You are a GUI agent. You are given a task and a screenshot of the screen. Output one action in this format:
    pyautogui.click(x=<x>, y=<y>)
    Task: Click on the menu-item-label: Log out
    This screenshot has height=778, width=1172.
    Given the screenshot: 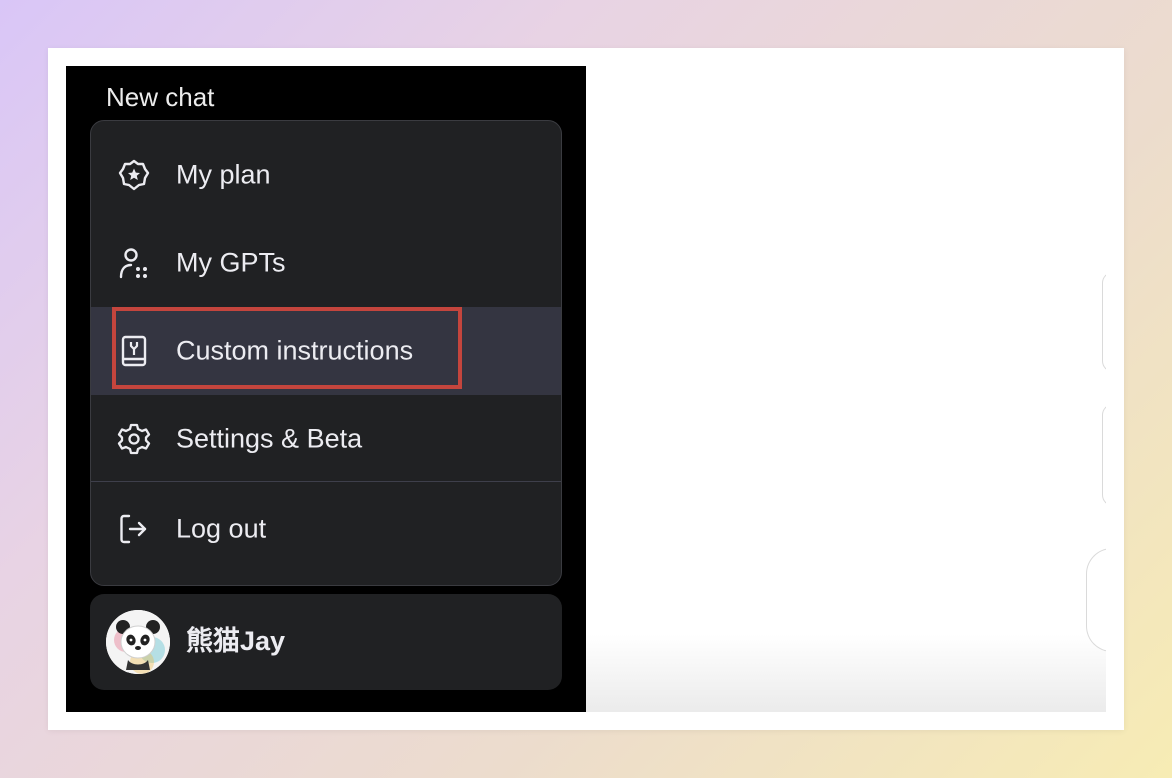 What is the action you would take?
    pyautogui.click(x=221, y=528)
    